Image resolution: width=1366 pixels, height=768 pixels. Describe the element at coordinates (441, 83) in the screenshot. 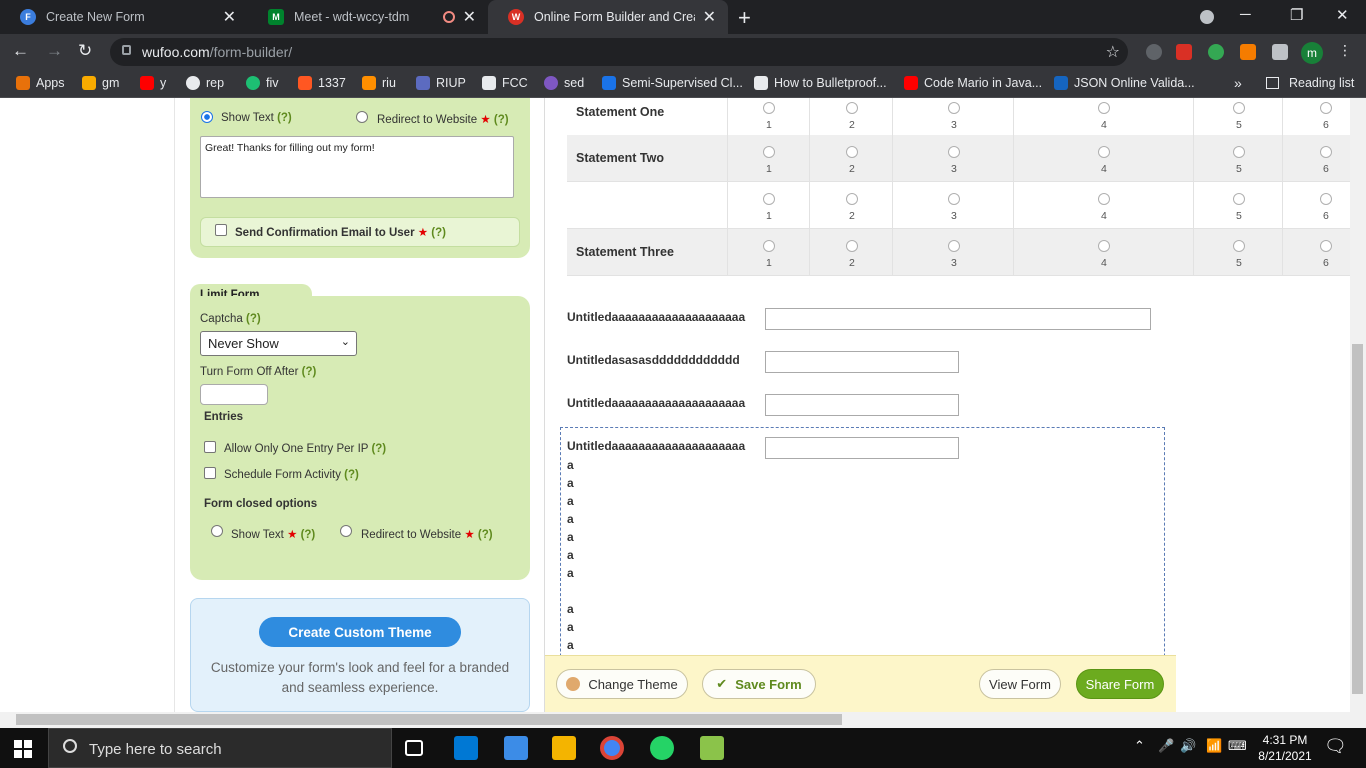

I see `bookmark-riup: RIUP` at that location.